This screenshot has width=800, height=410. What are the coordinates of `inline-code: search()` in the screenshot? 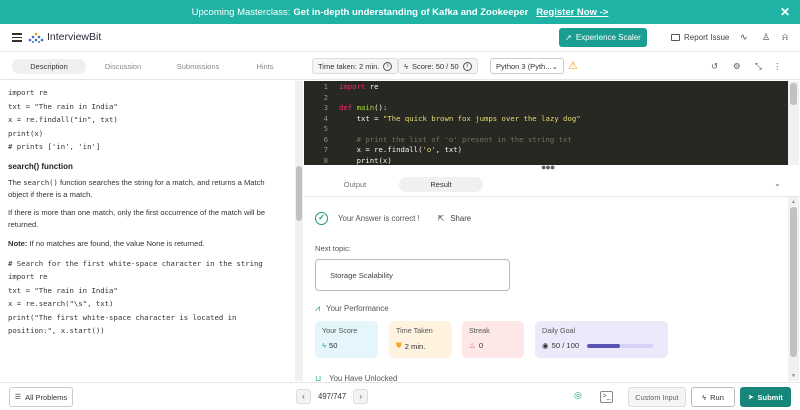 It's located at (40, 182).